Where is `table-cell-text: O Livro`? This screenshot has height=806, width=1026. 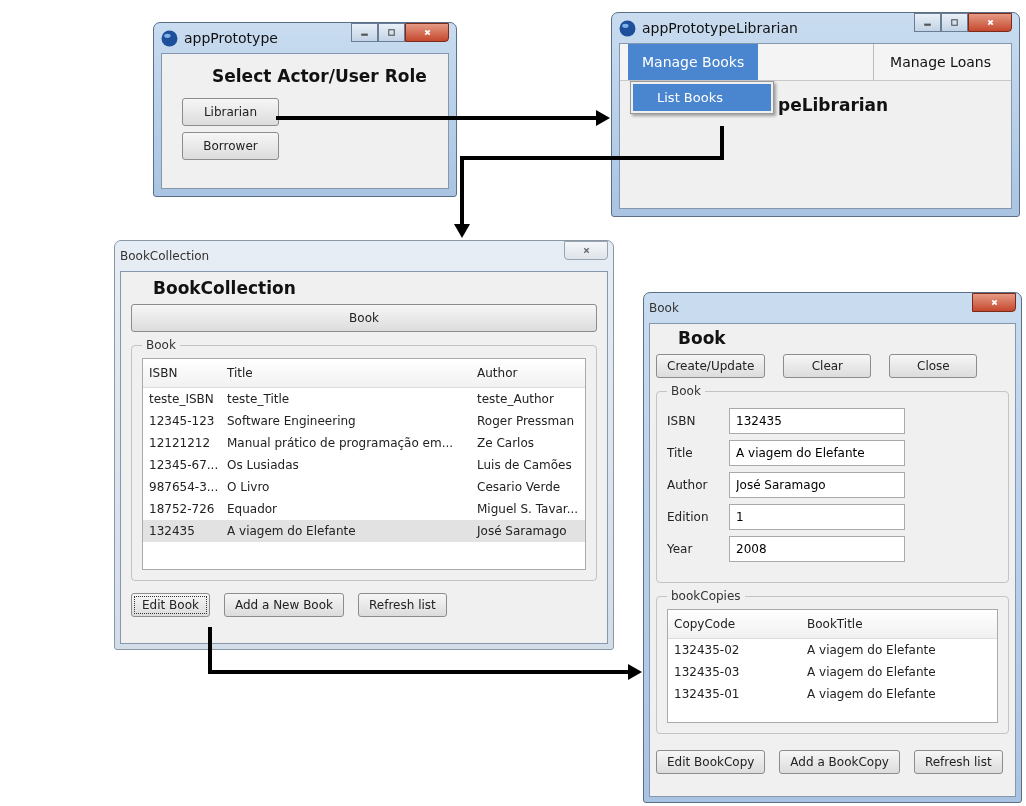
table-cell-text: O Livro is located at coordinates (248, 487).